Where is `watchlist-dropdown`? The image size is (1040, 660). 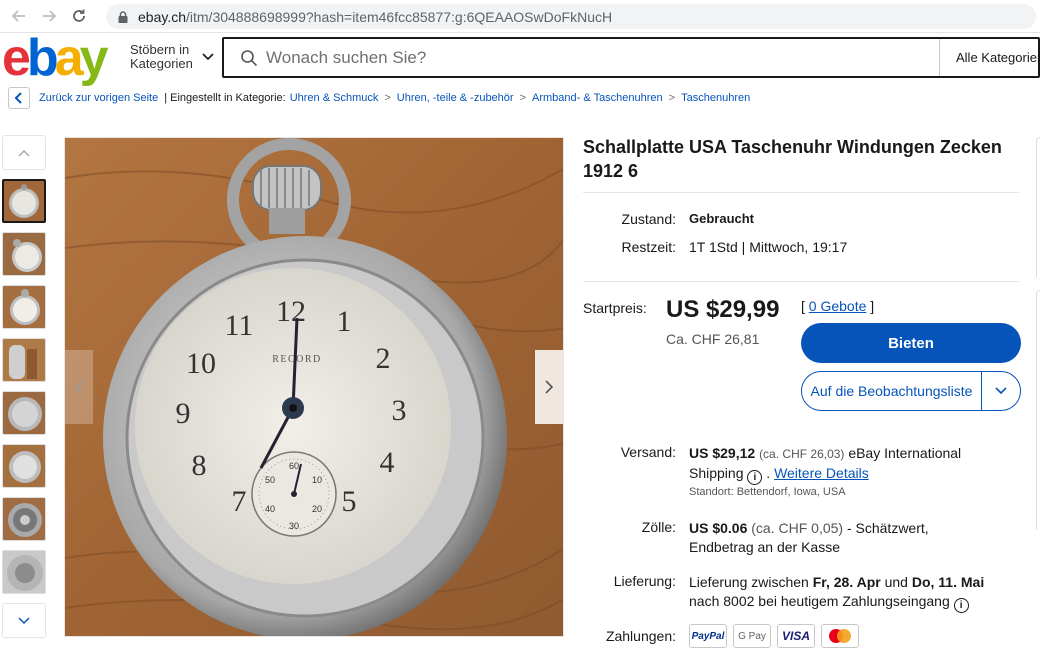
watchlist-dropdown is located at coordinates (1001, 391).